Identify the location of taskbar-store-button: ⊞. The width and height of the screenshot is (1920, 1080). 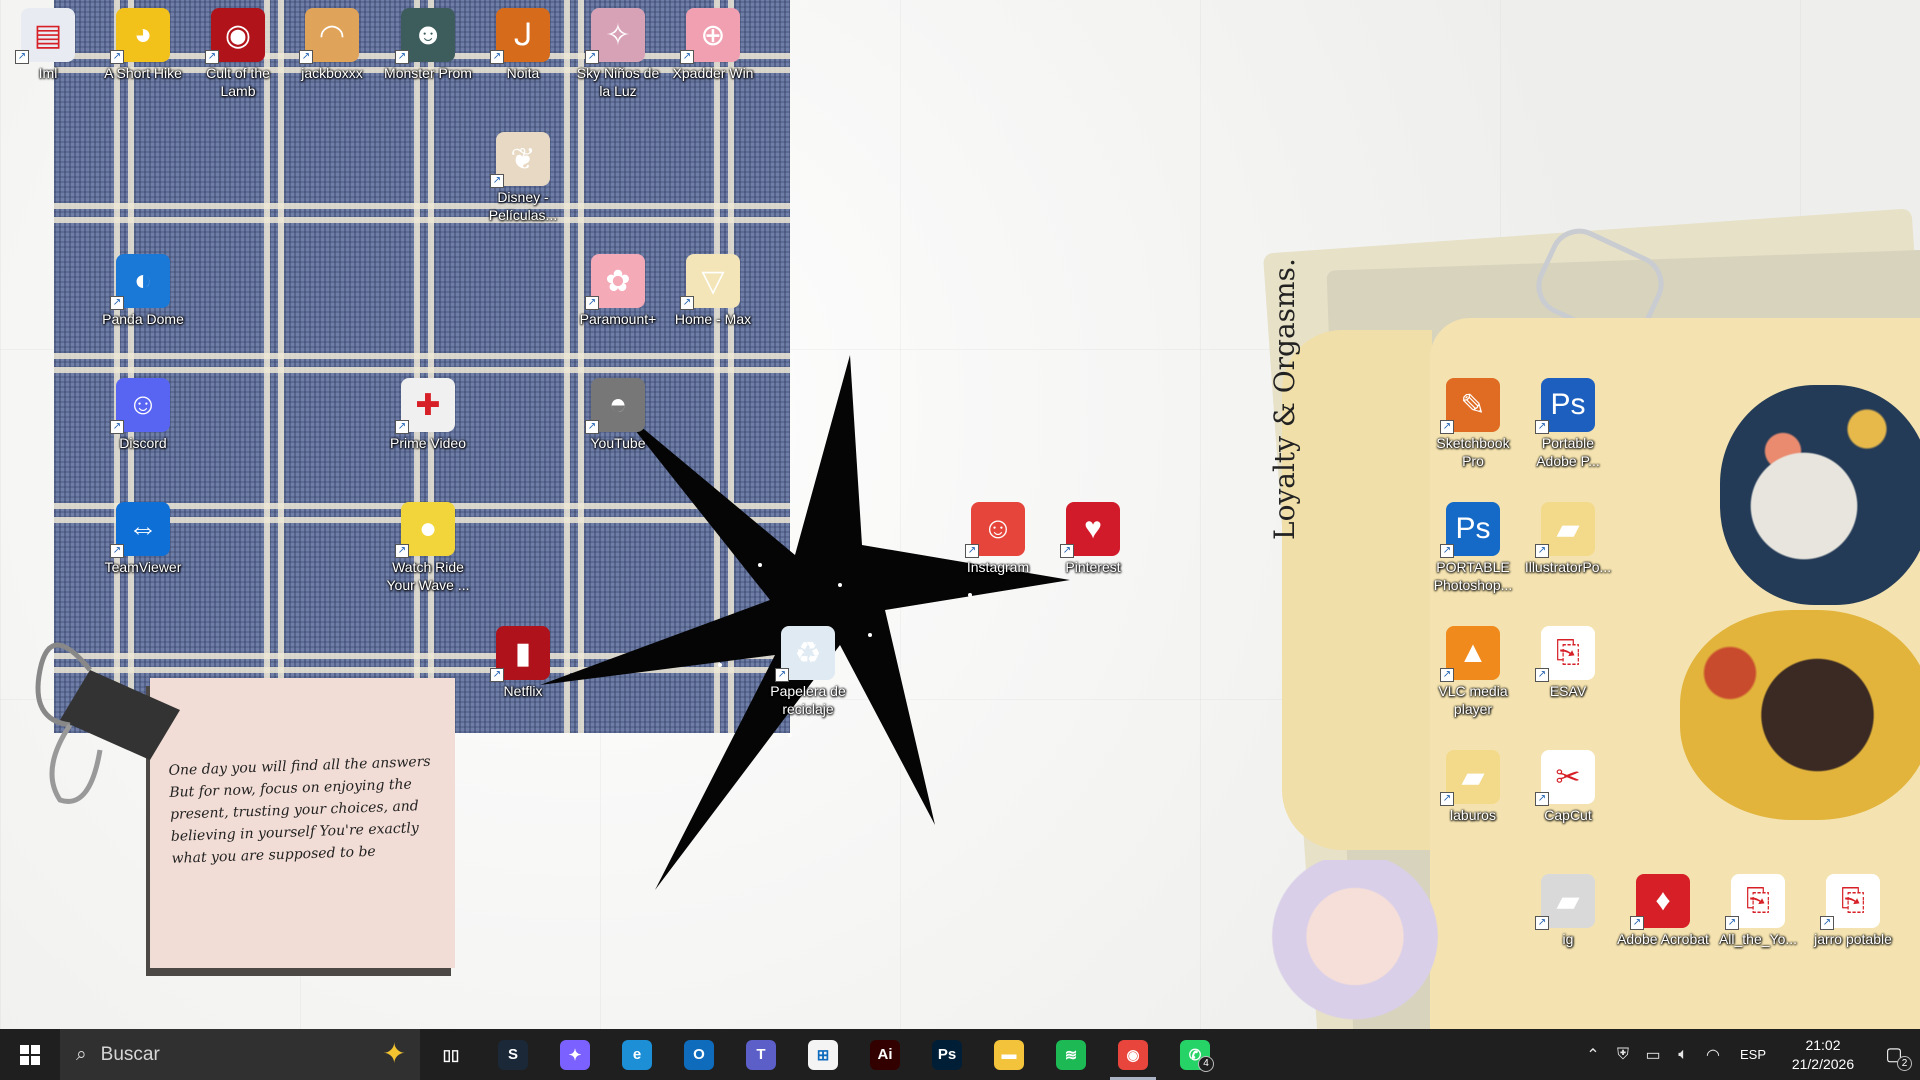
(823, 1054).